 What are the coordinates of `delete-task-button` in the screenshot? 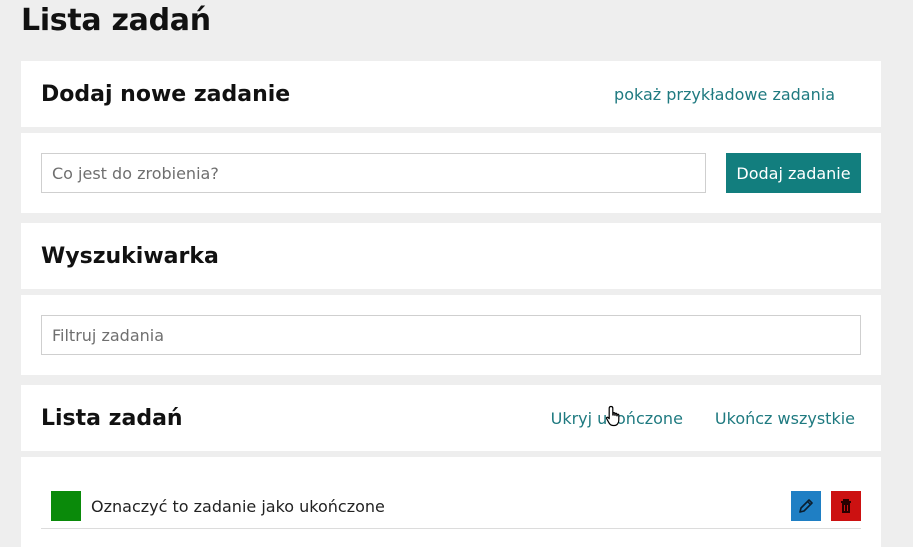 It's located at (846, 506).